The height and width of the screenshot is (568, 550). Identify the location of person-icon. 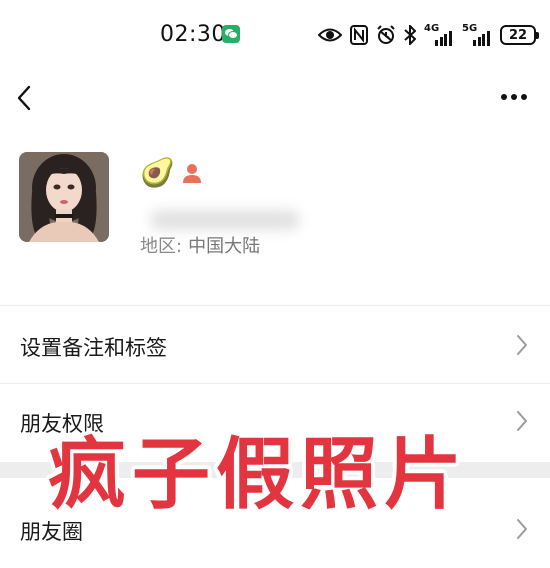
(192, 173).